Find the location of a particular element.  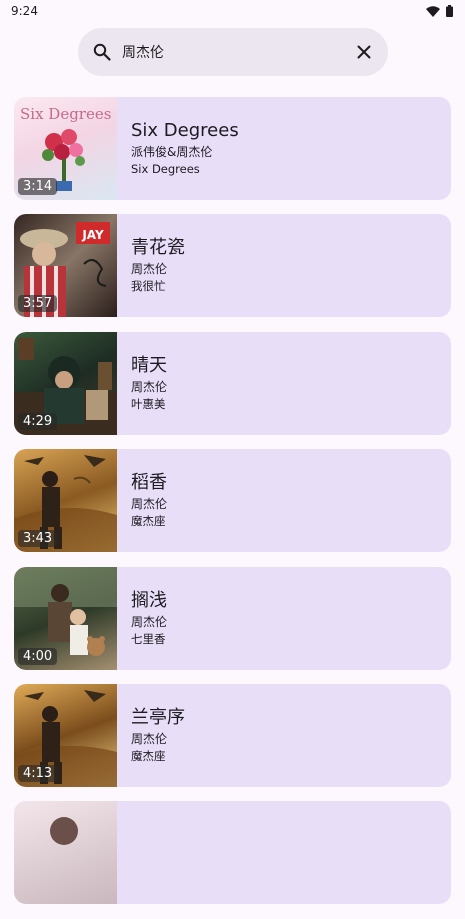

search-bar: 周杰伦 is located at coordinates (233, 52).